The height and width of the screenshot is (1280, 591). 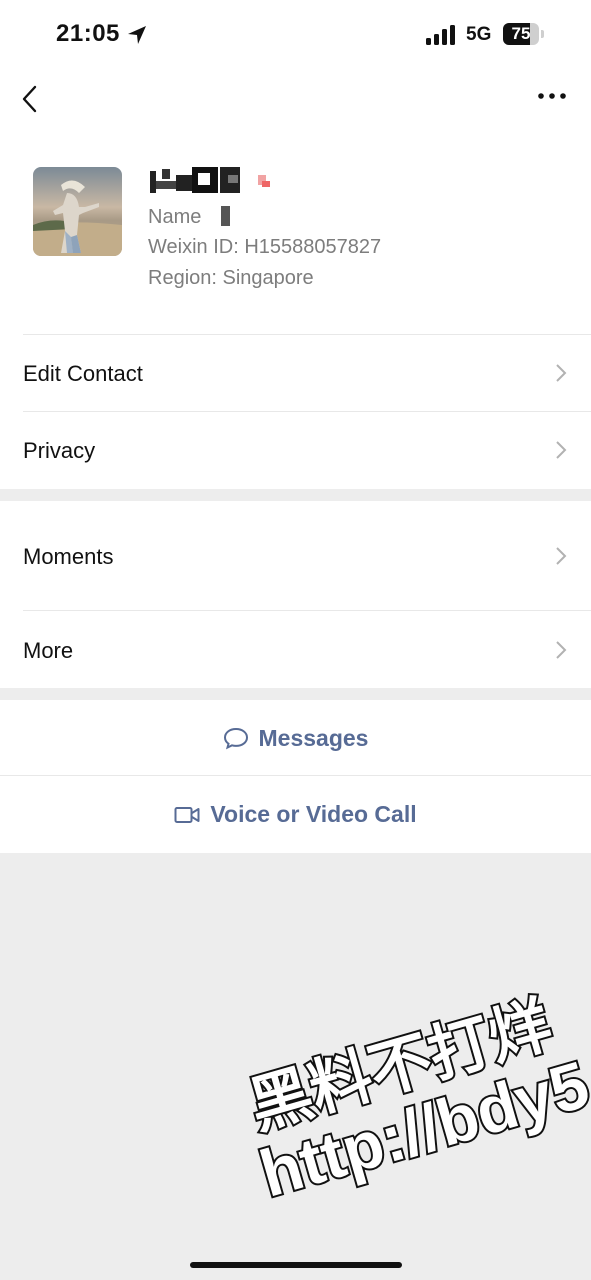 I want to click on network-type: 5G, so click(x=479, y=34).